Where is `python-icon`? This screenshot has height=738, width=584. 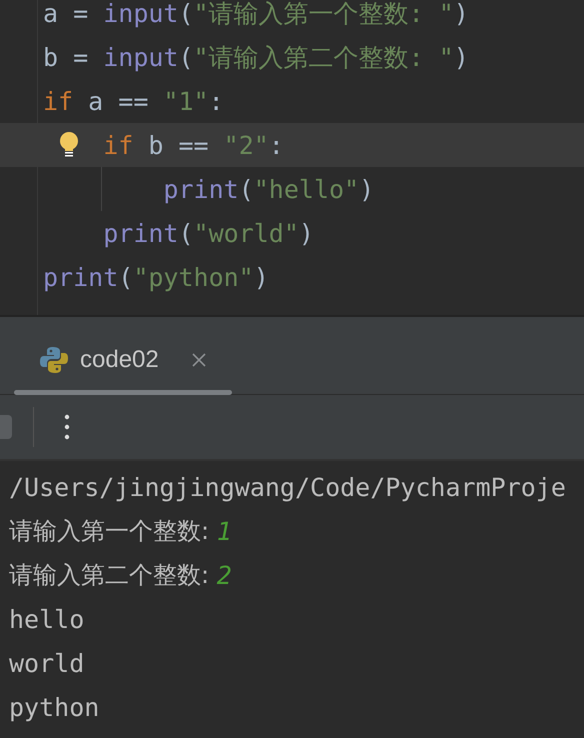 python-icon is located at coordinates (54, 360).